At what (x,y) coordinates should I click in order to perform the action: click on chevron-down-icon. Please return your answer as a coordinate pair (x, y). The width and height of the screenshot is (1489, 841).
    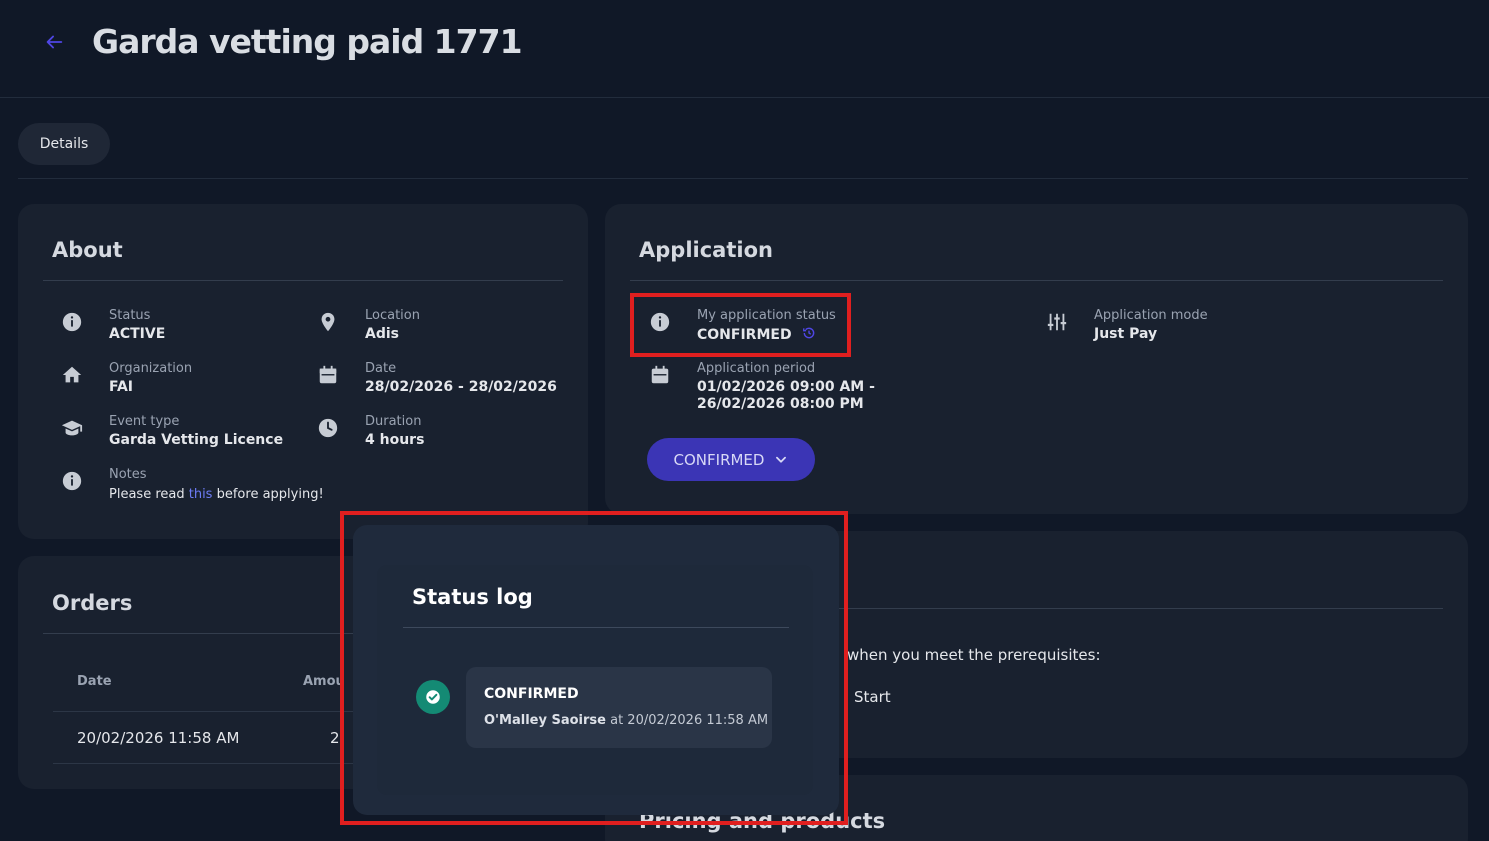
    Looking at the image, I should click on (781, 459).